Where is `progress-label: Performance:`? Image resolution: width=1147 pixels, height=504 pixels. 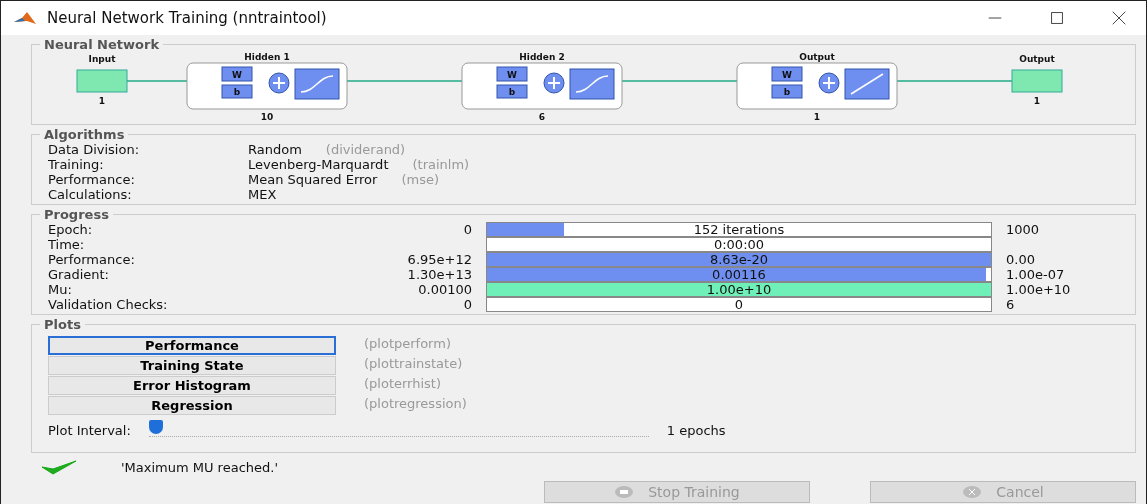
progress-label: Performance: is located at coordinates (92, 259).